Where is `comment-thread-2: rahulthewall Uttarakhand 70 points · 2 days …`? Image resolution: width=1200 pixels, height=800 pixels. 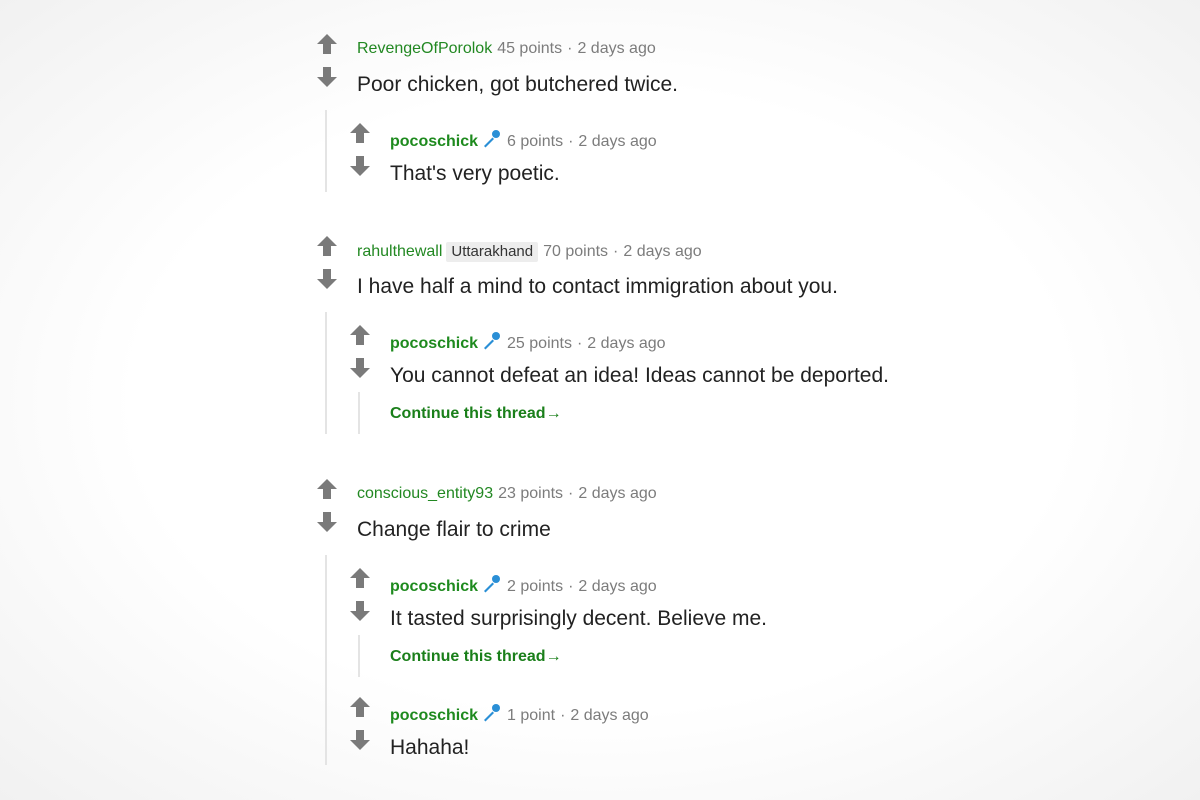 comment-thread-2: rahulthewall Uttarakhand 70 points · 2 days … is located at coordinates (600, 338).